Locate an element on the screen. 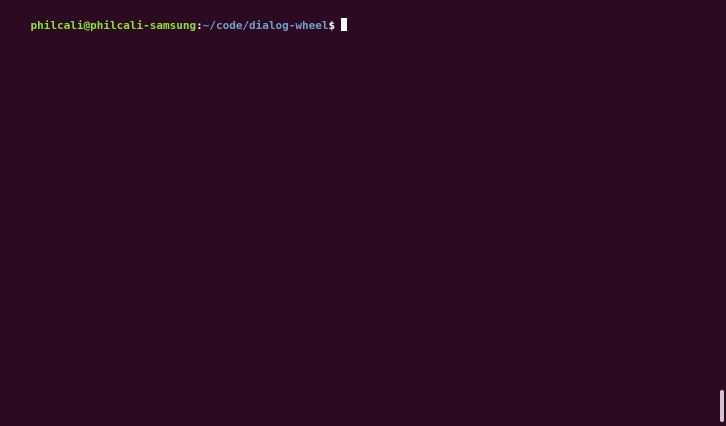 This screenshot has width=726, height=426. scrollbar-thumb is located at coordinates (722, 406).